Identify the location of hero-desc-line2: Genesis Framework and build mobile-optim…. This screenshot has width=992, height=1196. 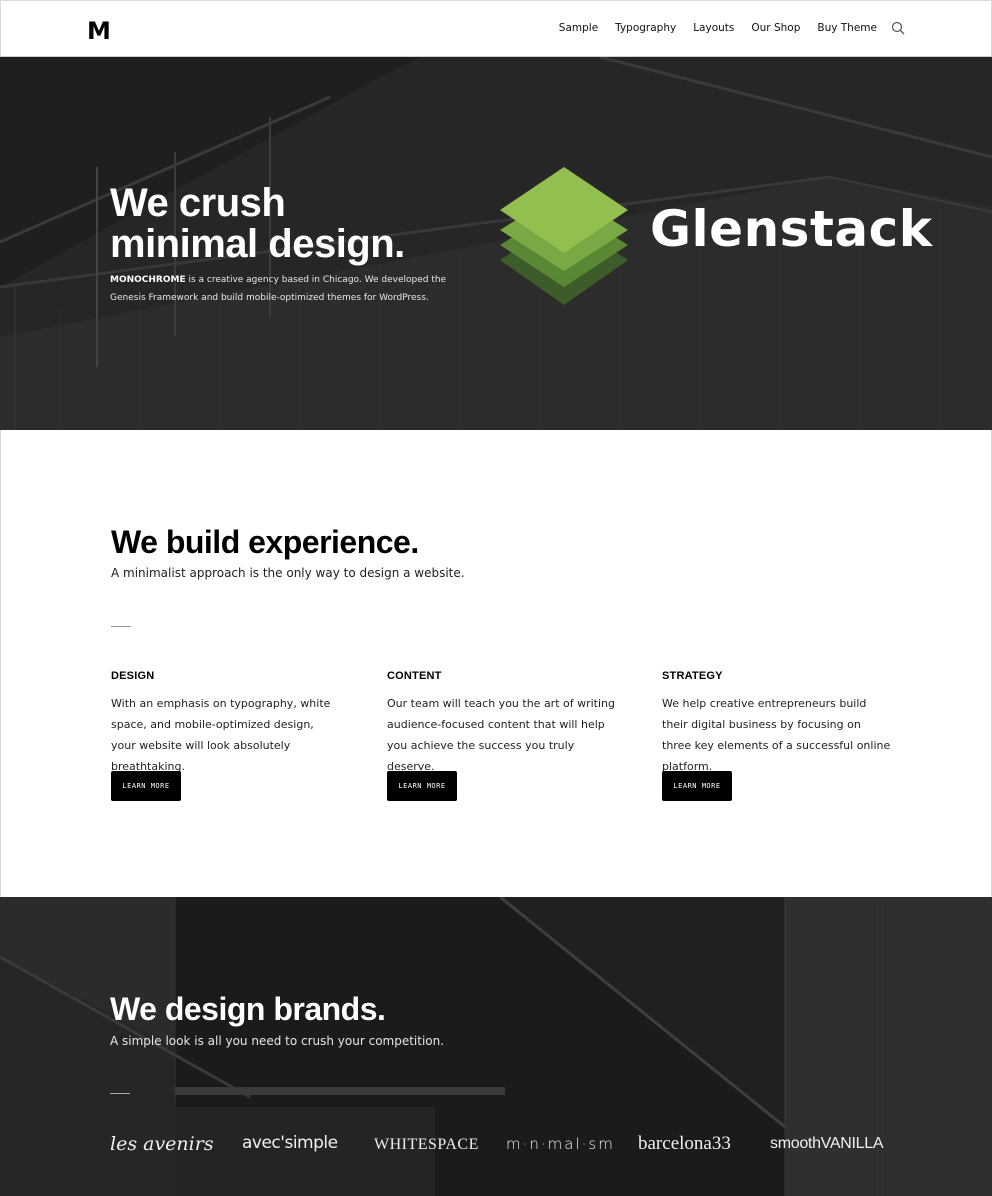
(269, 298).